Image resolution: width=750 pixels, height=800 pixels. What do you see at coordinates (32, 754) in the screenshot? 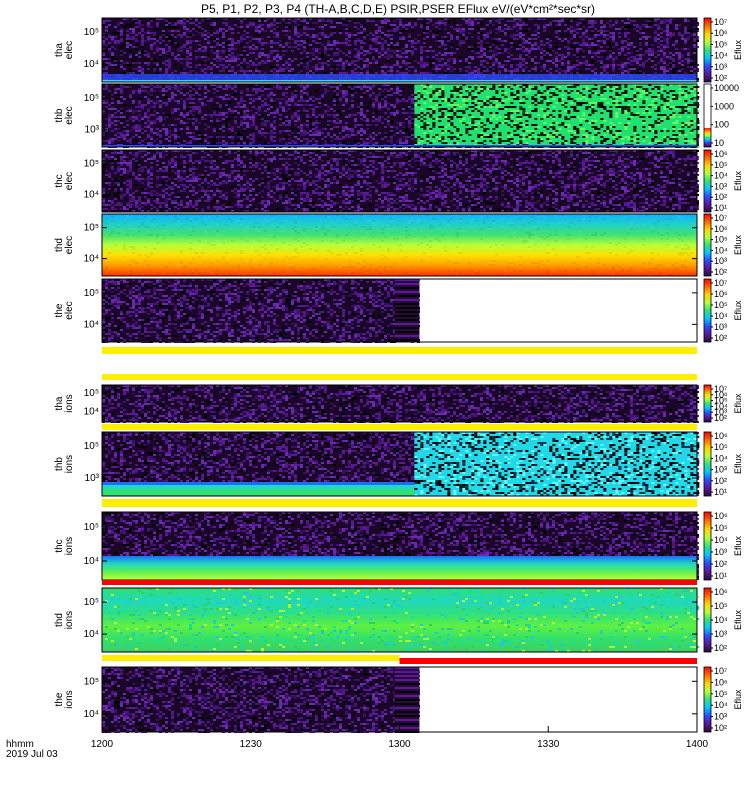
I see `x-axis-label-date: 2019 Jul 03` at bounding box center [32, 754].